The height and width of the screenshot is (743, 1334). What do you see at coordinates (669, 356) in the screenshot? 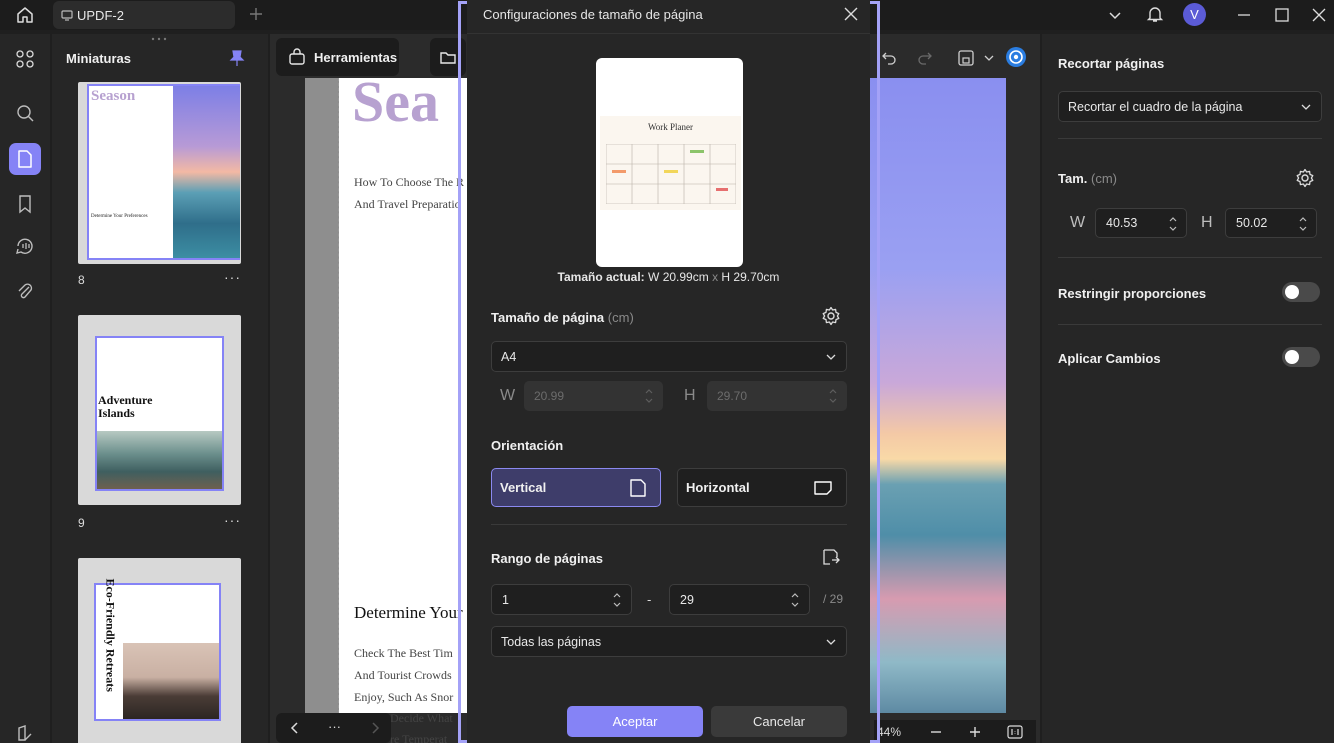
I see `page-size-select: A4` at bounding box center [669, 356].